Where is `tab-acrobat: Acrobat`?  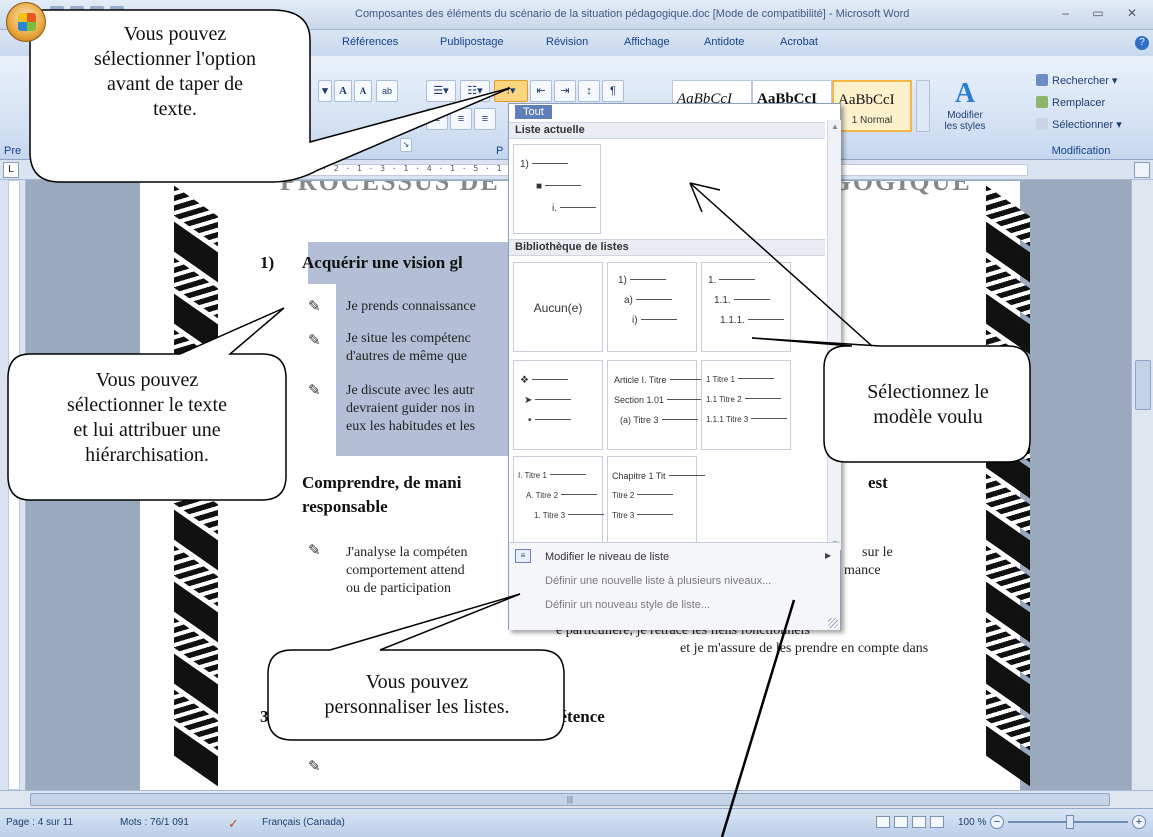
tab-acrobat: Acrobat is located at coordinates (799, 42).